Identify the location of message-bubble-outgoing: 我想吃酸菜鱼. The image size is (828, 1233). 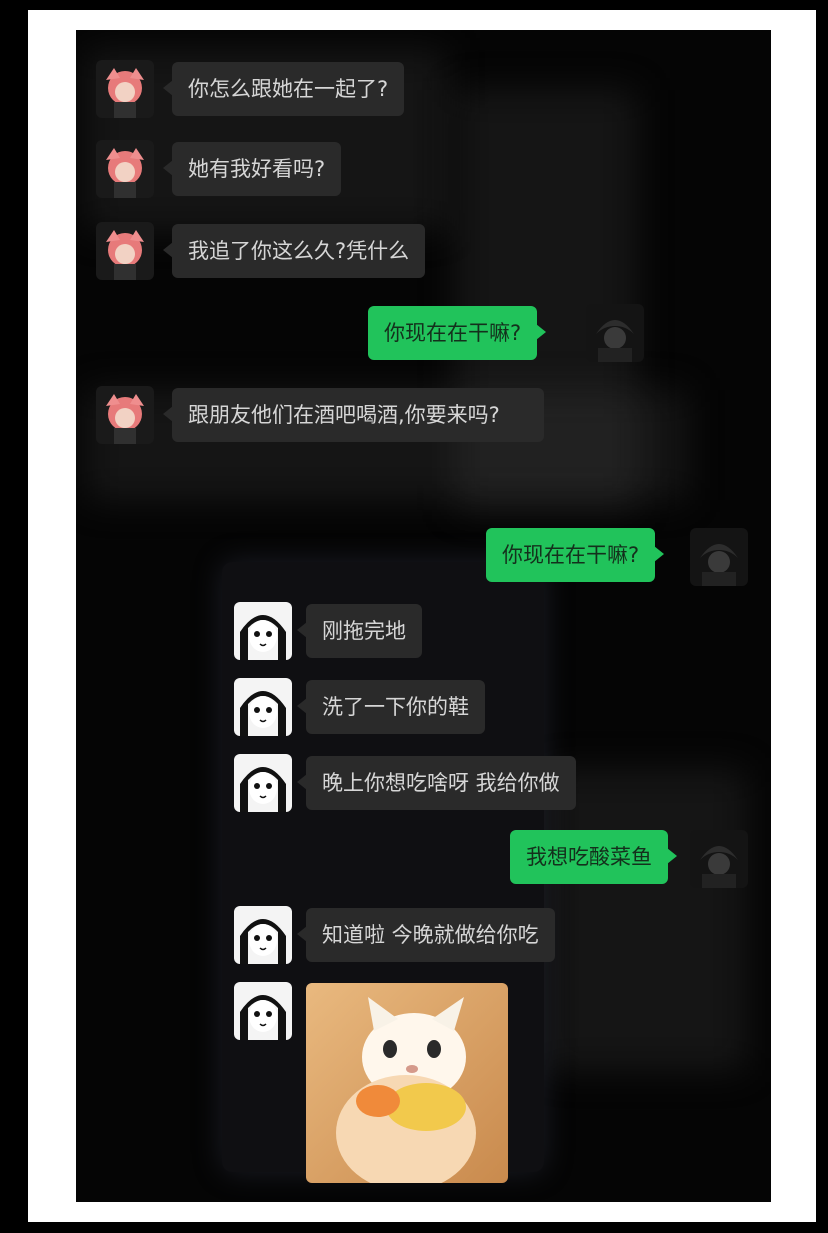
(593, 857).